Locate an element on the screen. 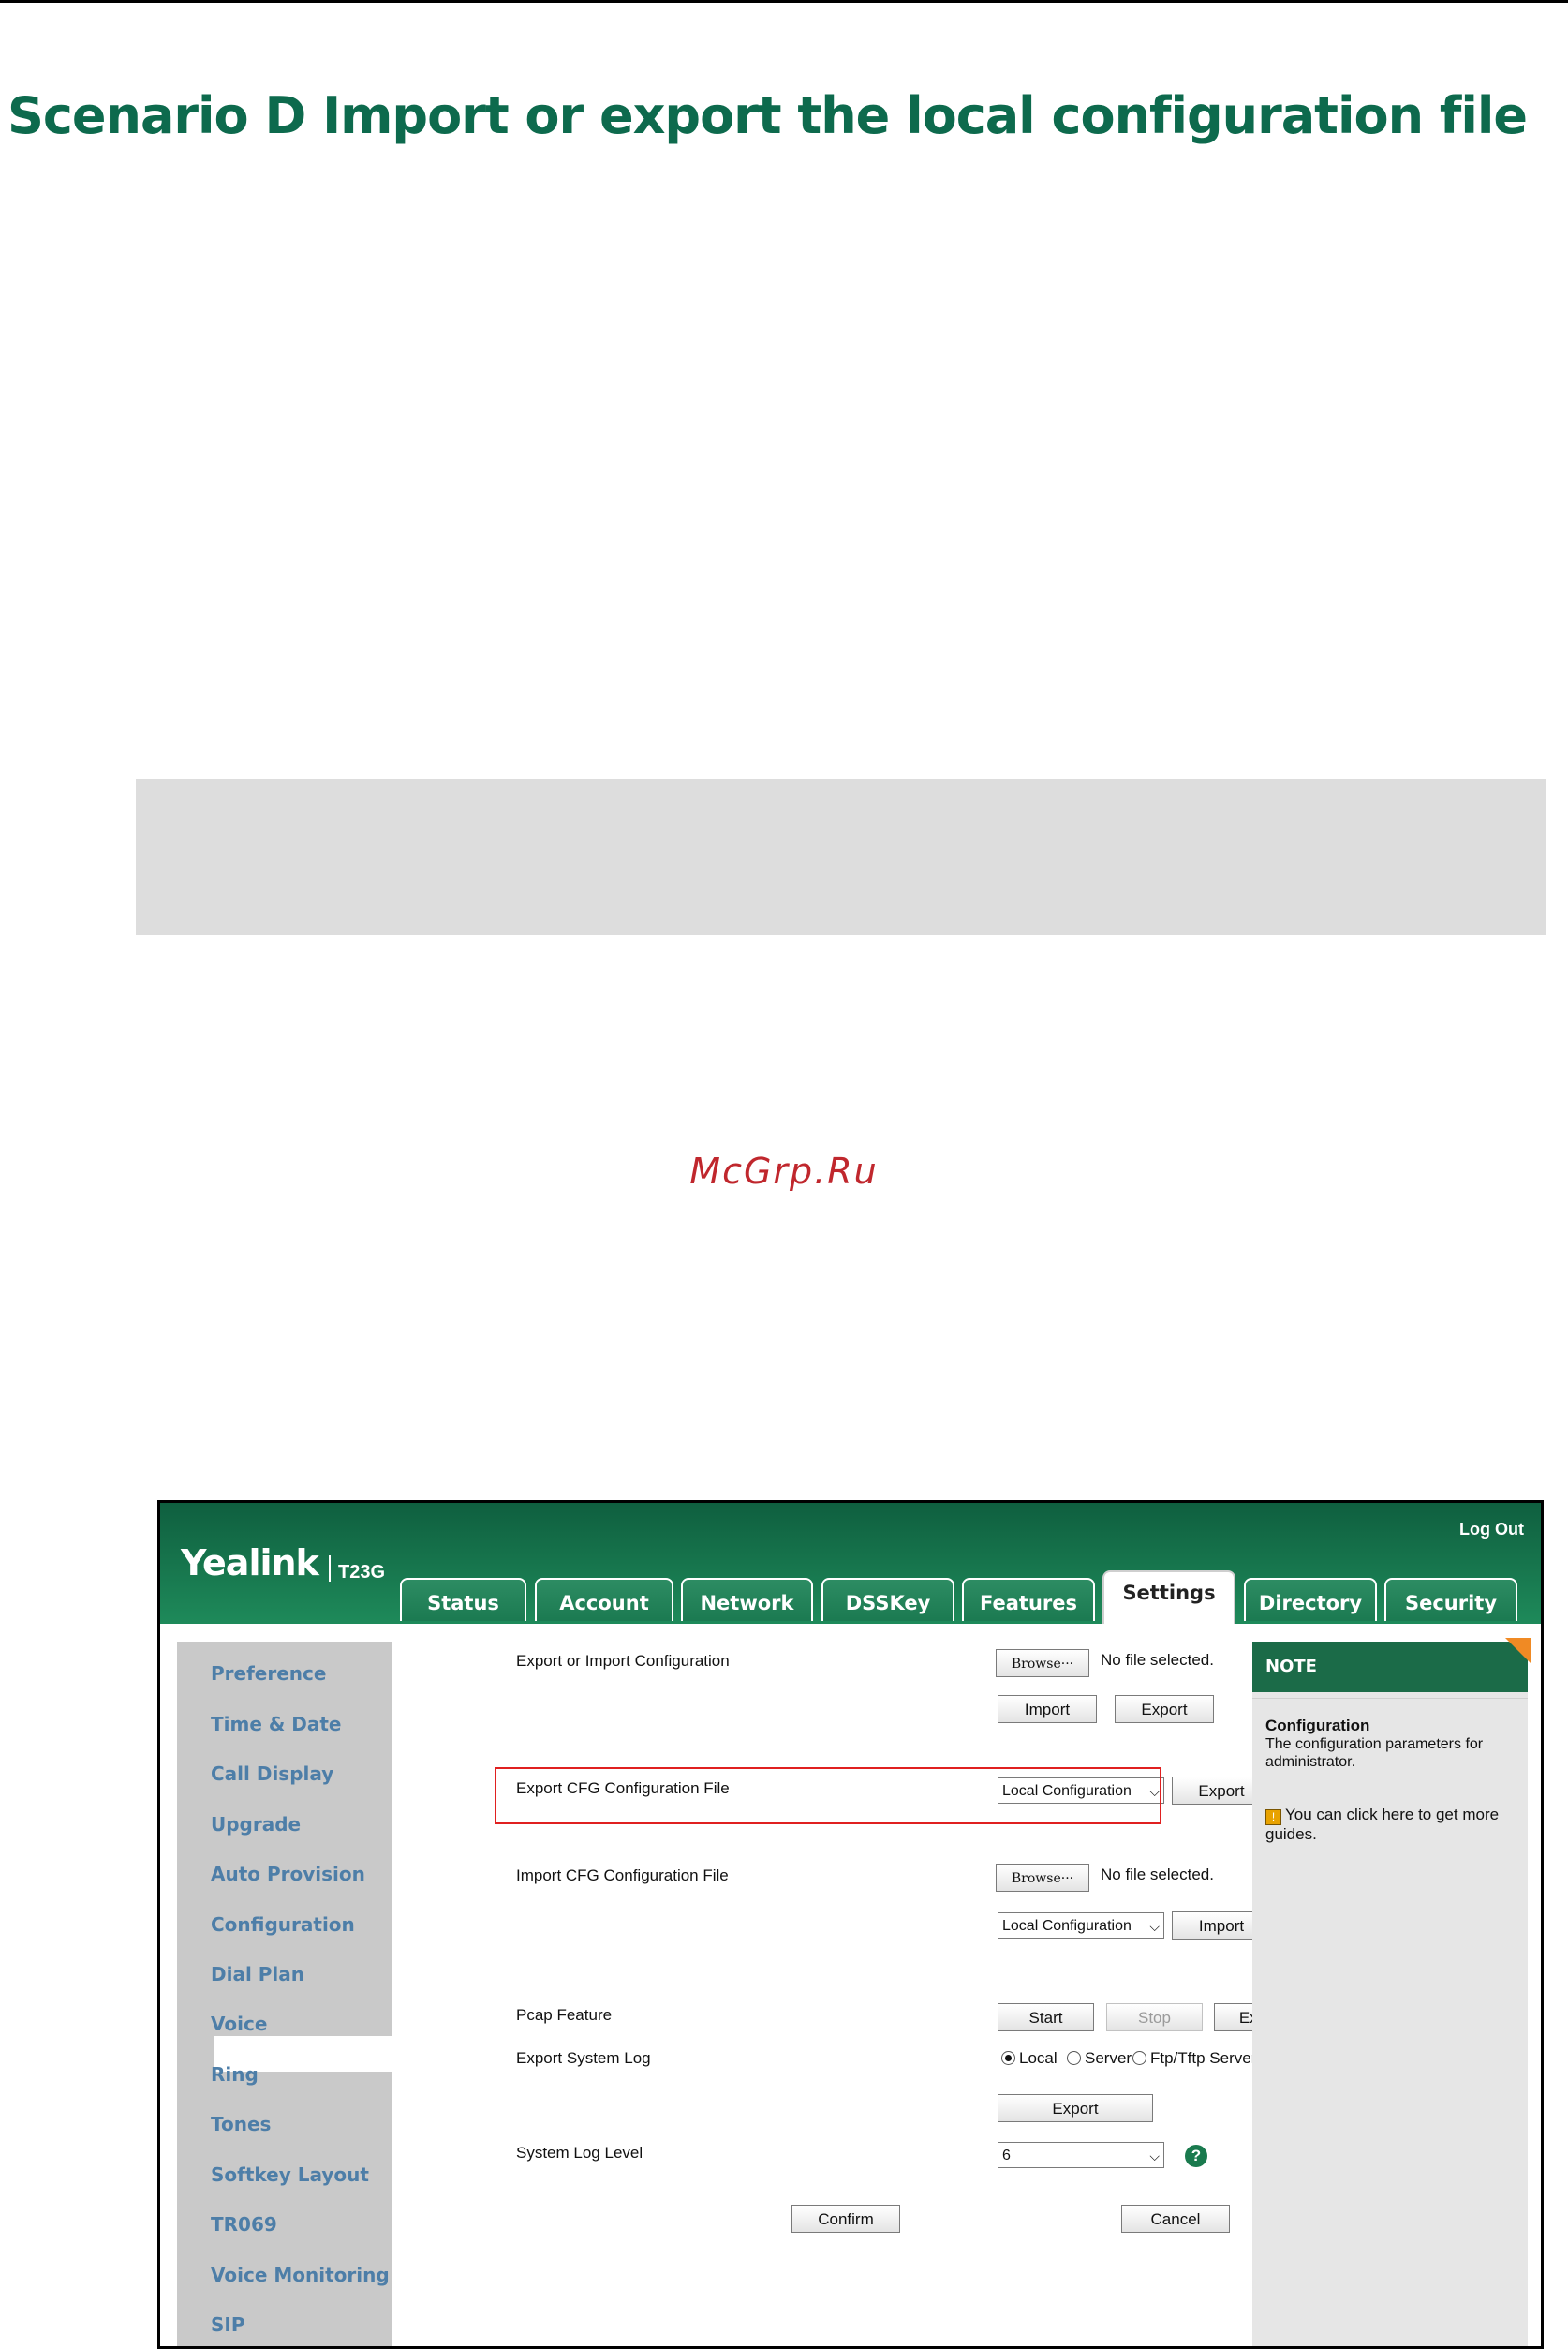 The image size is (1568, 2349). brand-logo: Yealink is located at coordinates (250, 1563).